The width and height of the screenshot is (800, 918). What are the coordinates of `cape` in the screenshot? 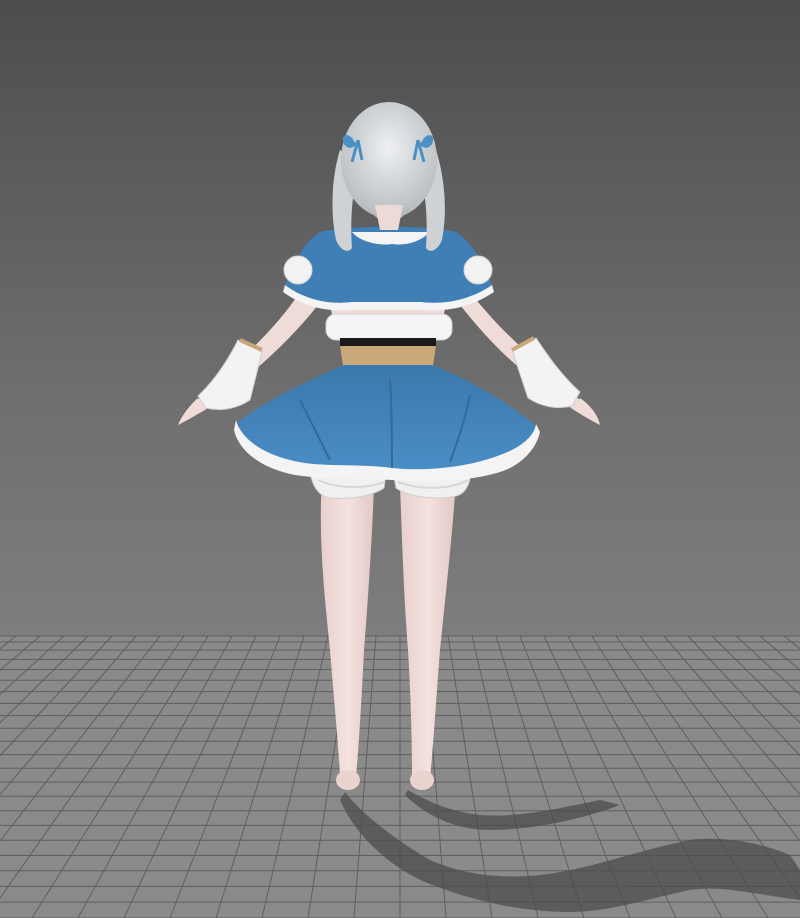 It's located at (388, 268).